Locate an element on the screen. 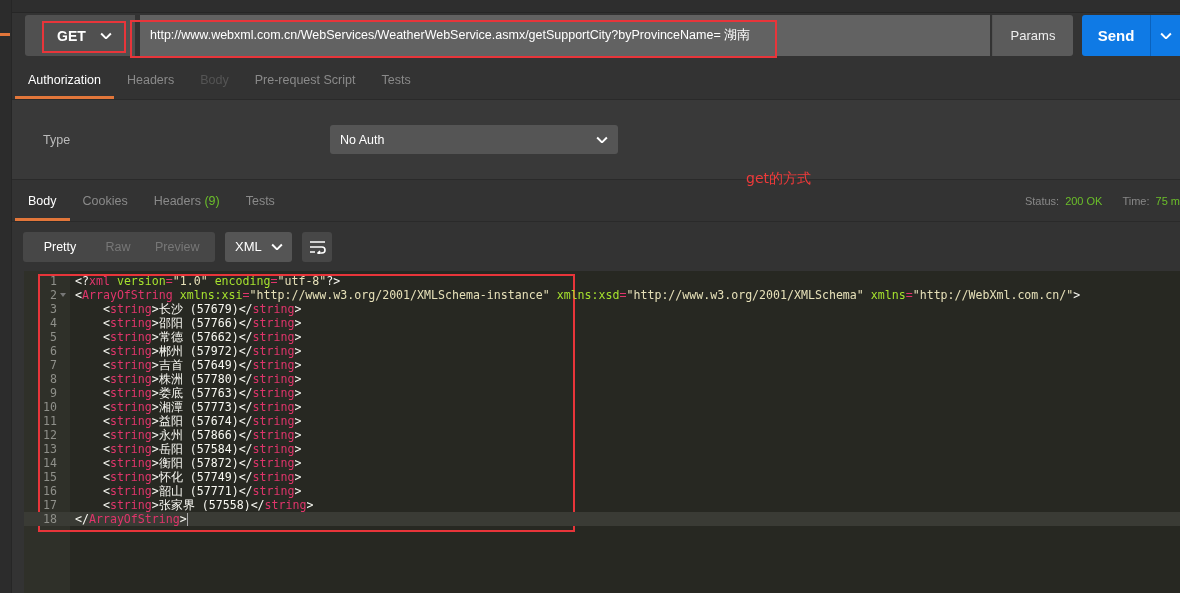  code-line: <?xml version="1.0" encoding="utf-8"?> is located at coordinates (208, 281).